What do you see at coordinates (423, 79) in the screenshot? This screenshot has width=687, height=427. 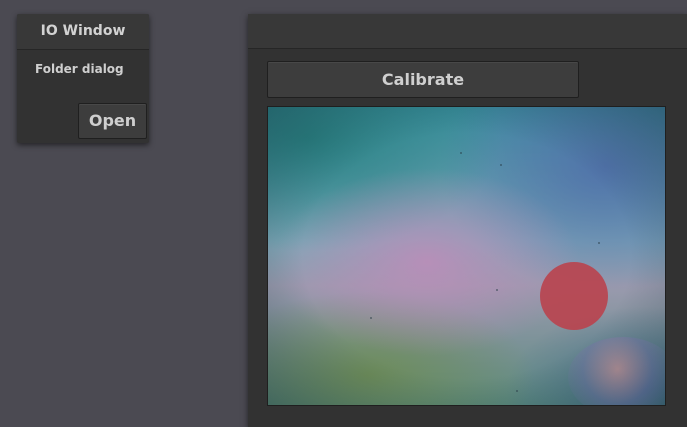 I see `calibrate-button: Calibrate` at bounding box center [423, 79].